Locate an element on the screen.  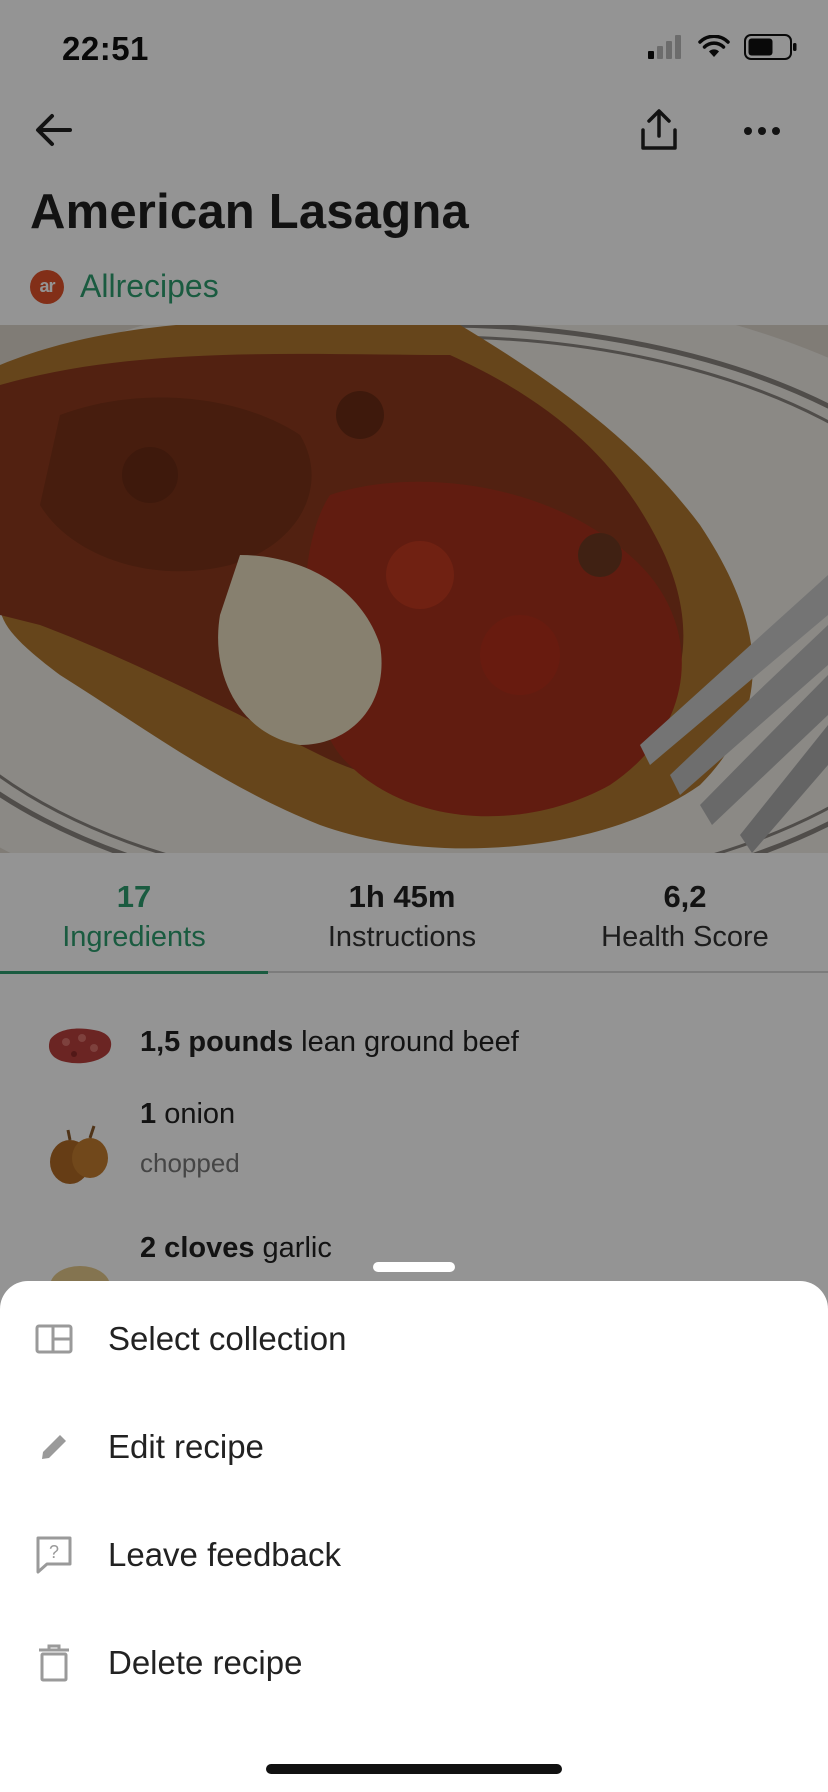
edit-recipe-label: Edit recipe is located at coordinates (186, 1446).